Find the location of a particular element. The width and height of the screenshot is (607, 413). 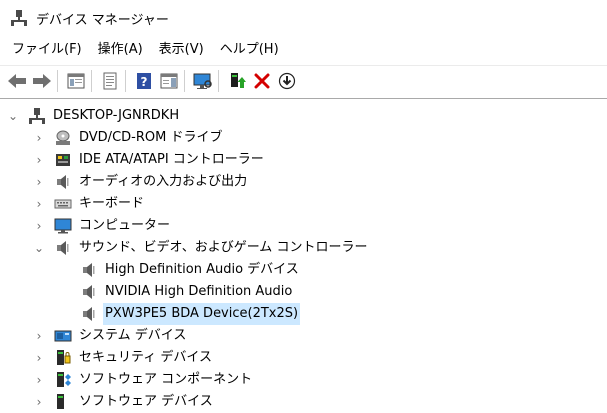

tree-item-label: ソフトウェア コンポーネント is located at coordinates (166, 379).